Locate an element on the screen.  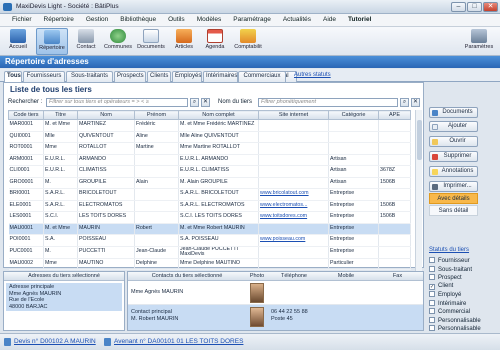
checkbox-icon: ✓ is located at coordinates (432, 286).